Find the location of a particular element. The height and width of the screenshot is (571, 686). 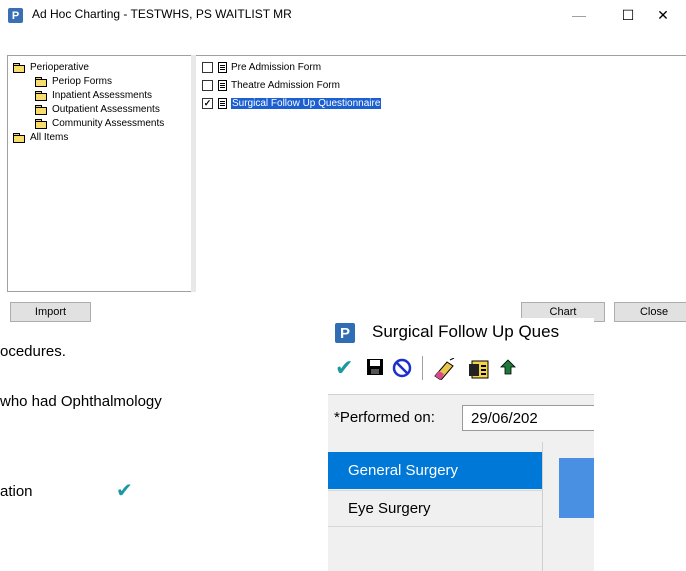

tree-item-outpatient-assessments: Outpatient Assessments is located at coordinates (97, 109).